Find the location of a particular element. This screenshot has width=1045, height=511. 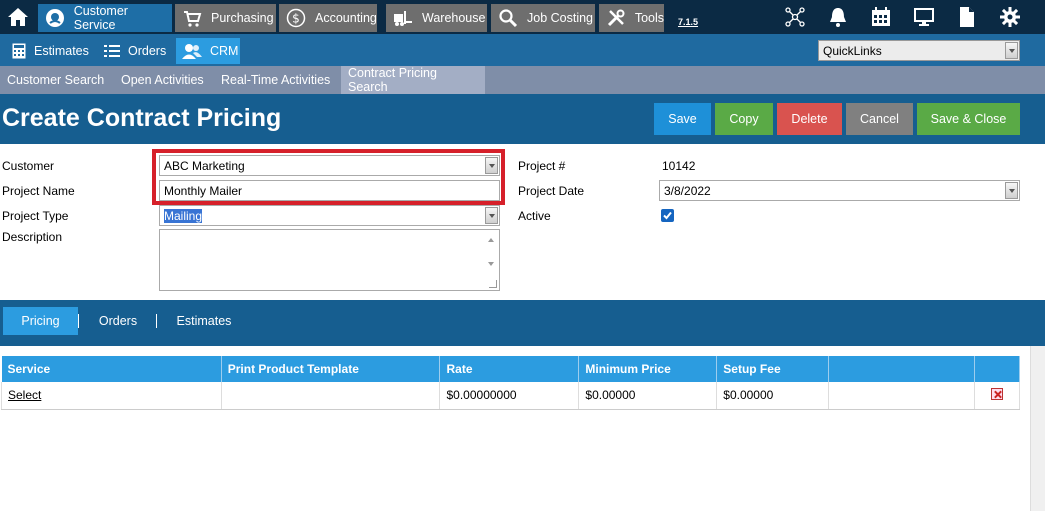

col-print-product-template: Print Product Template is located at coordinates (331, 369).